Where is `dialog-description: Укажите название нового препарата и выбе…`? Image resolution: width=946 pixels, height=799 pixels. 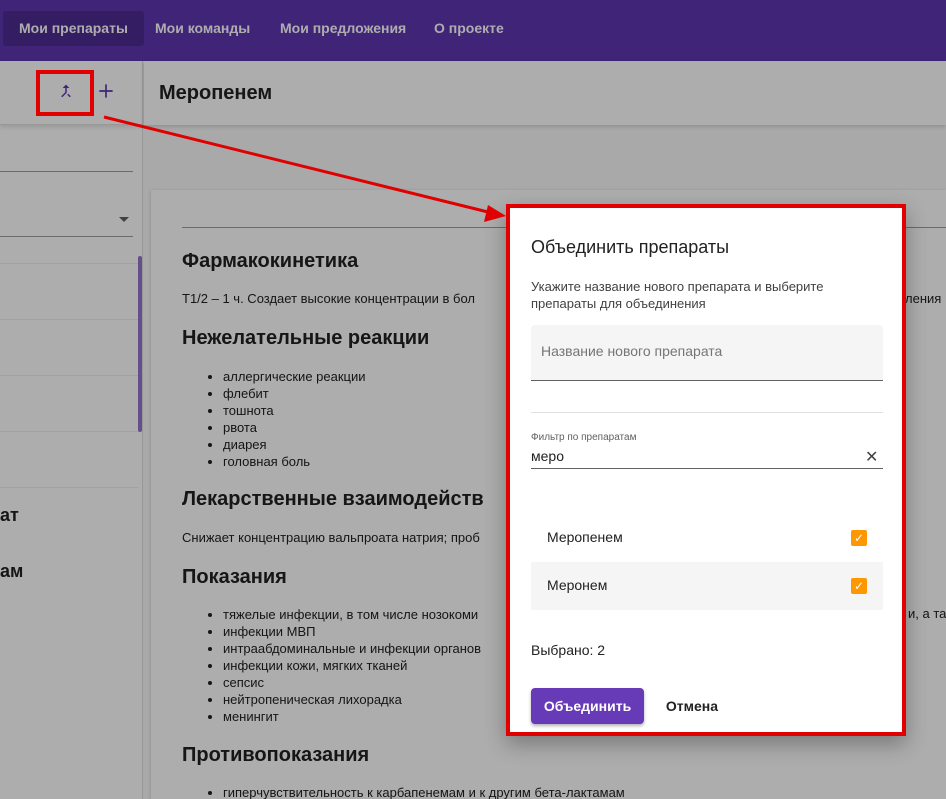 dialog-description: Укажите название нового препарата и выбе… is located at coordinates (677, 295).